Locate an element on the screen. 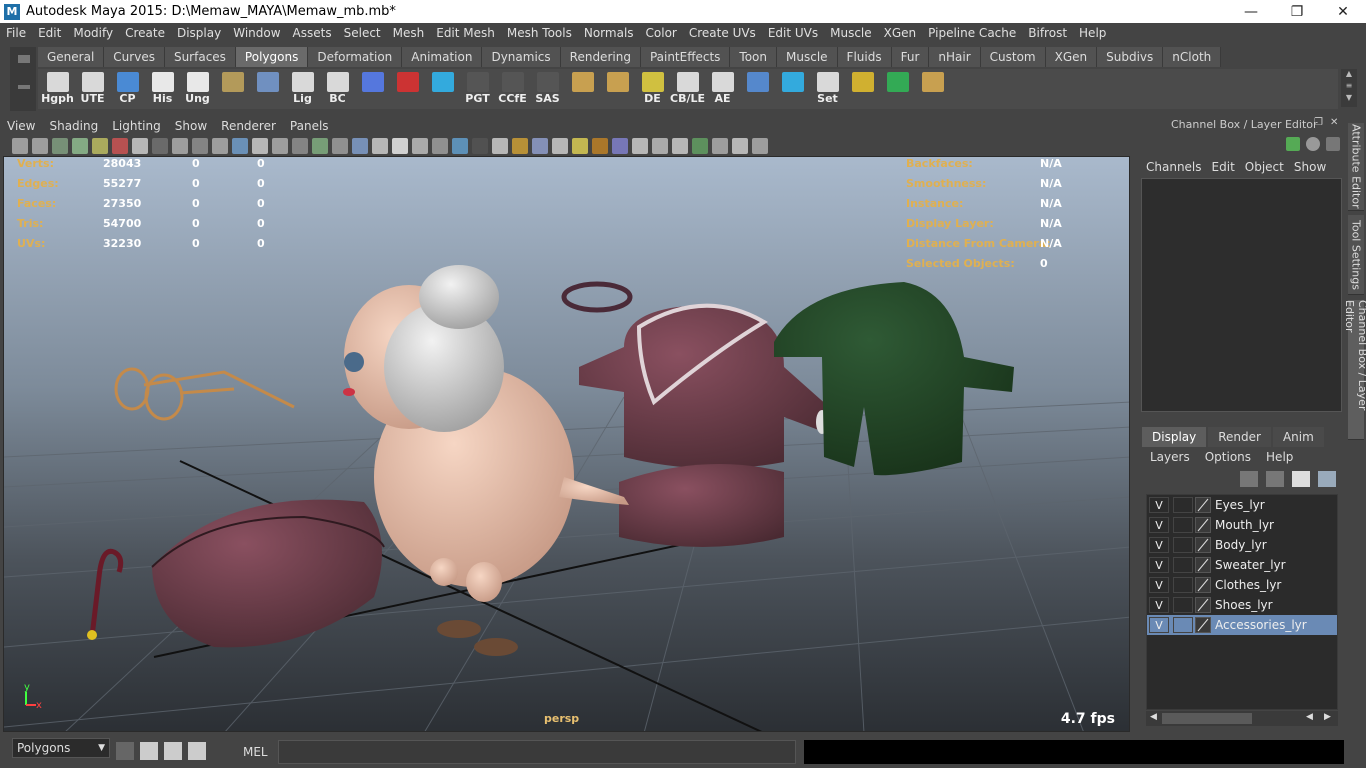  frame-all-icon is located at coordinates (580, 145).